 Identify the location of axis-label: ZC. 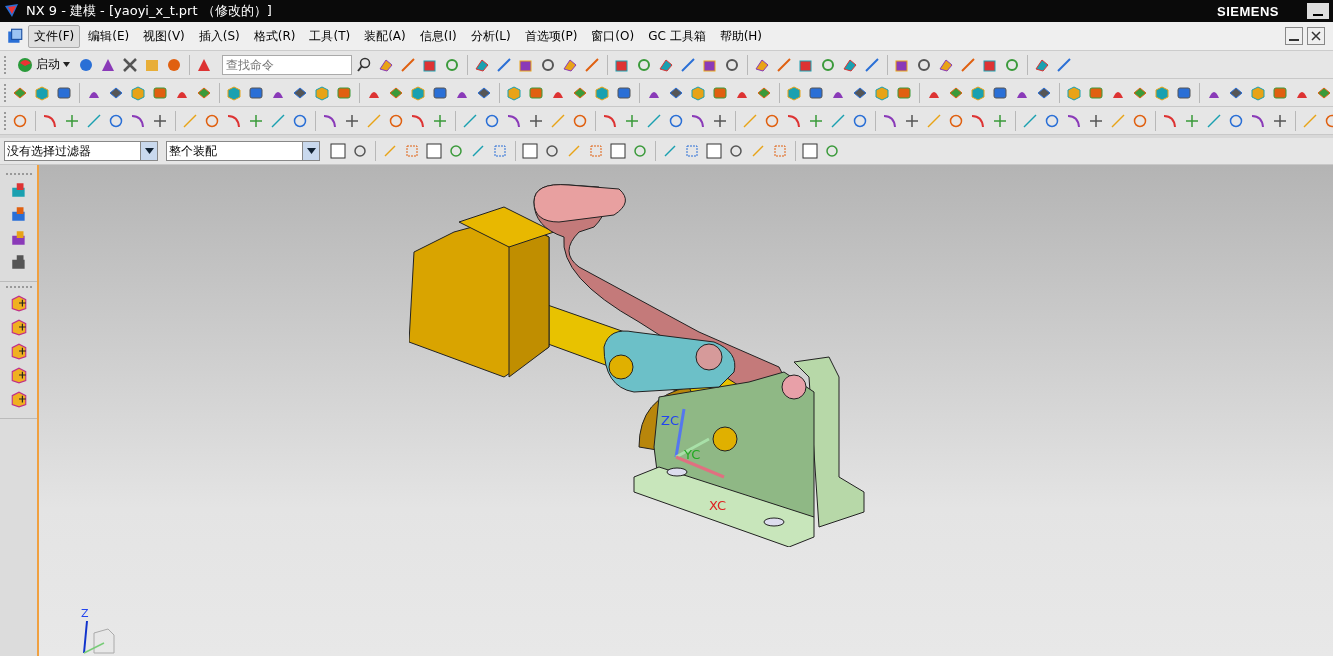
(670, 420).